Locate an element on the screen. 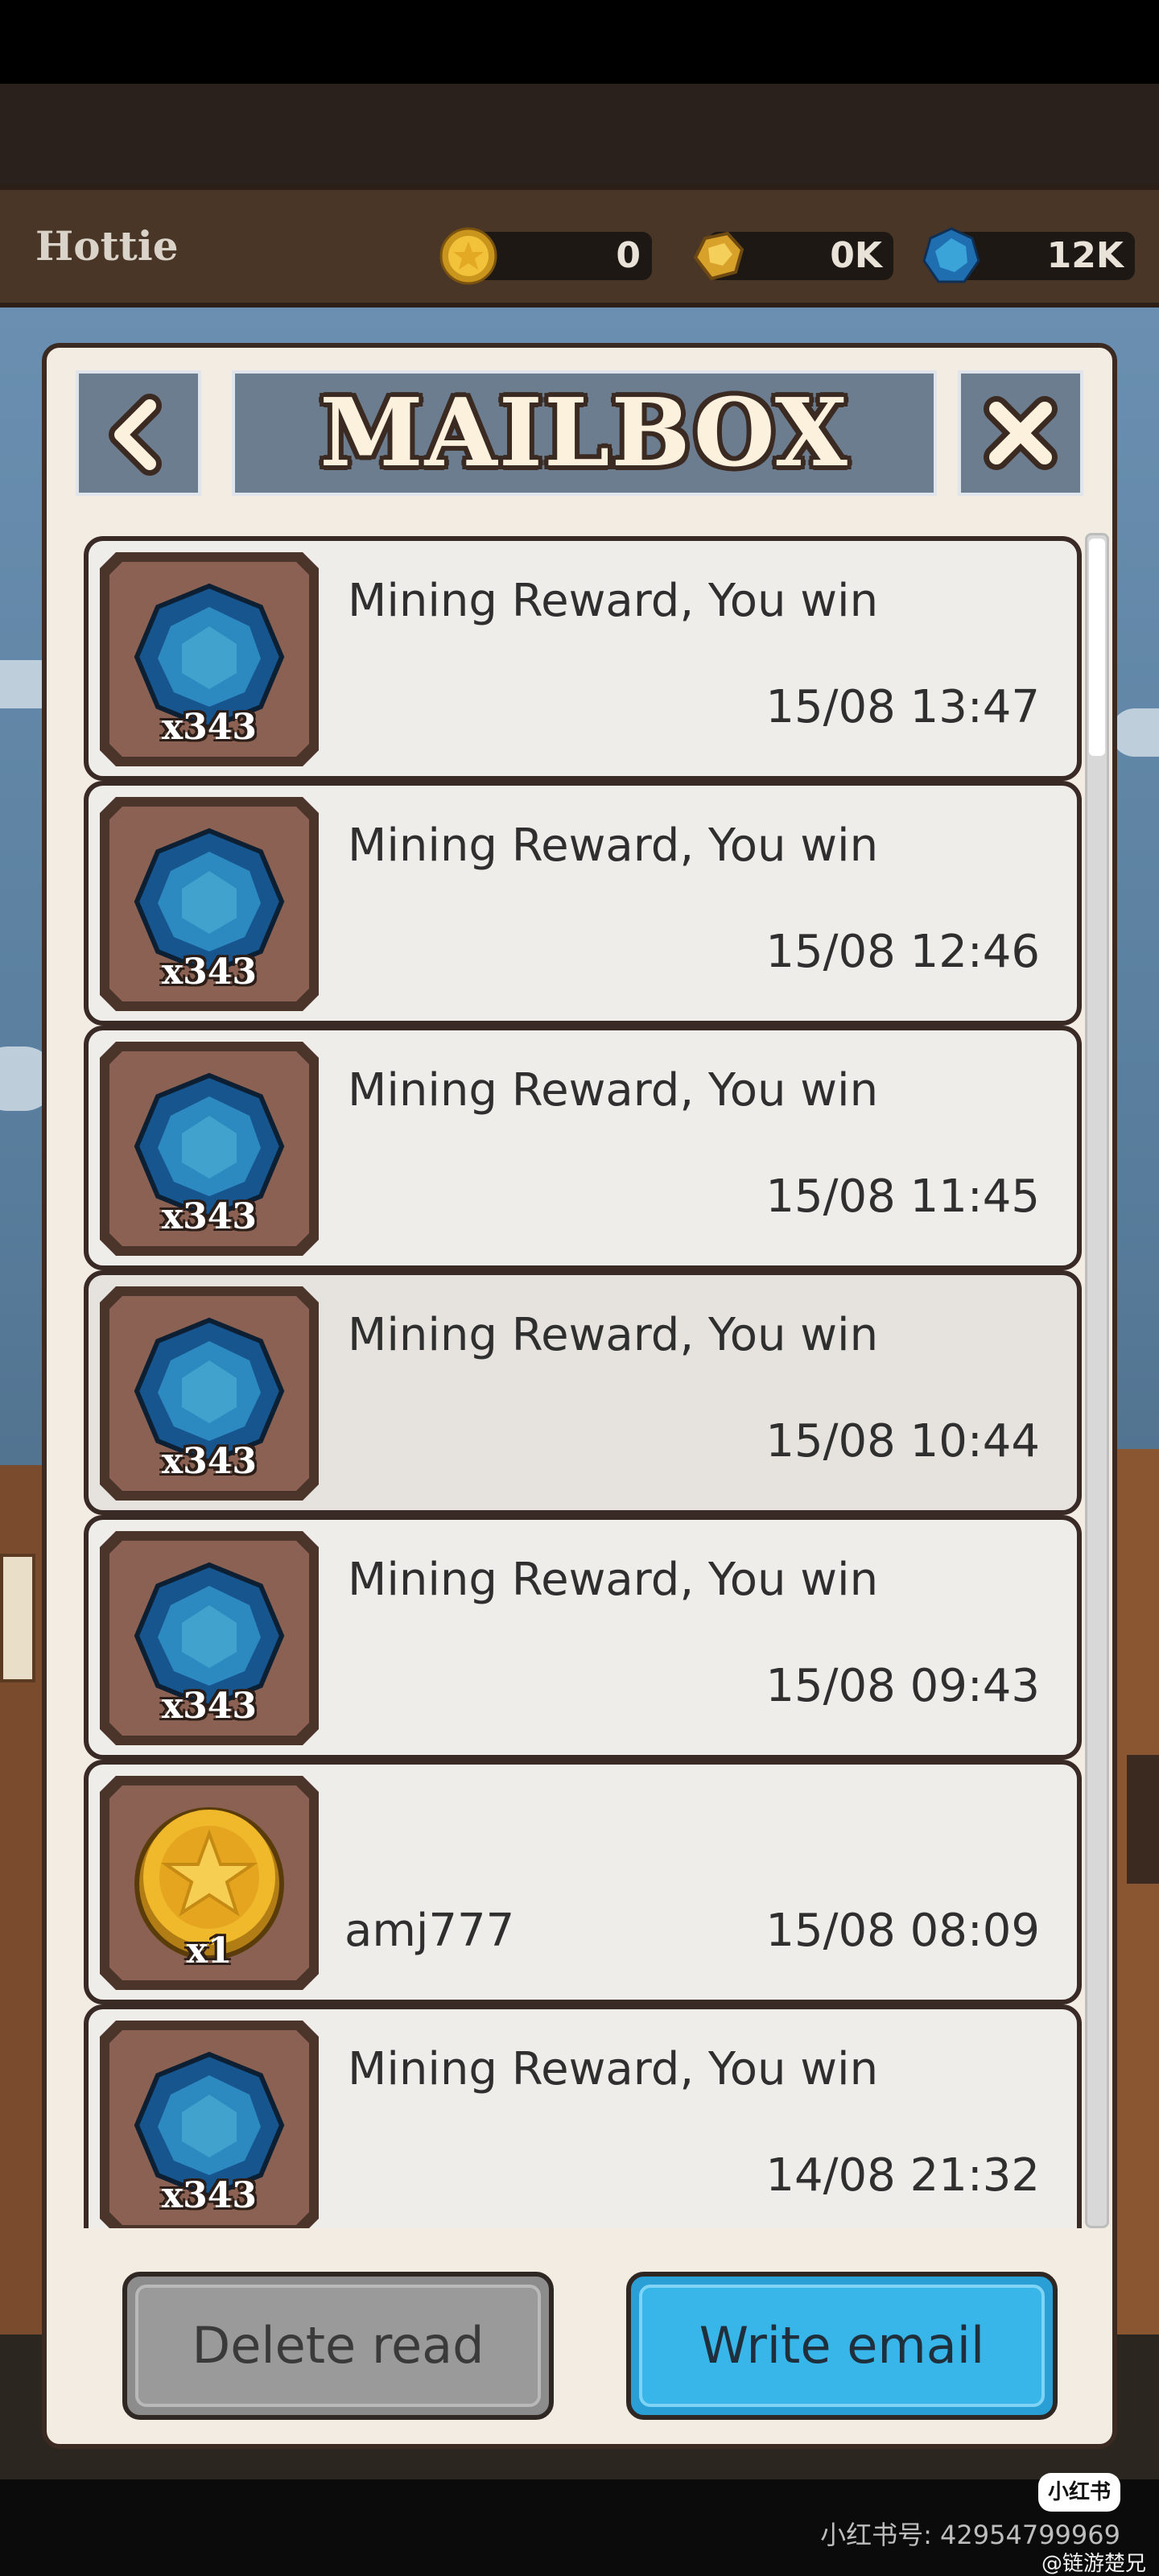 This screenshot has width=1159, height=2576. close-icon is located at coordinates (1021, 433).